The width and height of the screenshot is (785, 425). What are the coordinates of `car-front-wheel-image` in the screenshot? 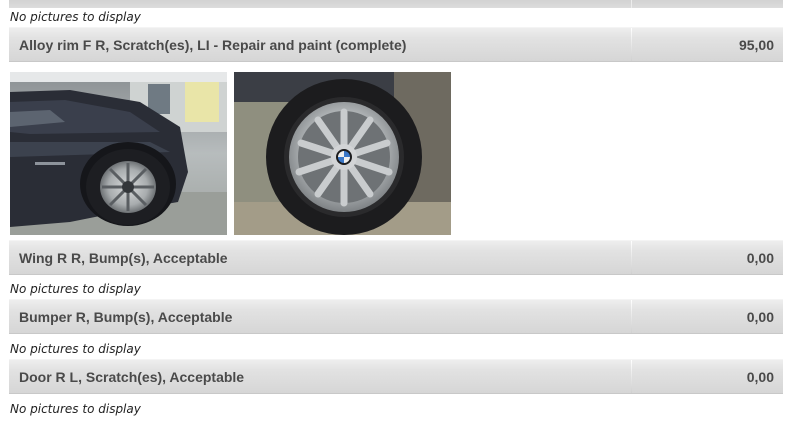 It's located at (118, 153).